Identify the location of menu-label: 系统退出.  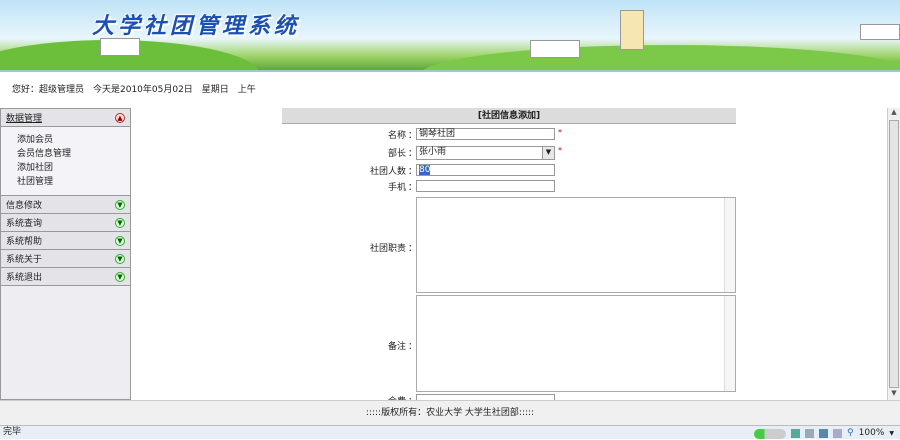
(24, 278).